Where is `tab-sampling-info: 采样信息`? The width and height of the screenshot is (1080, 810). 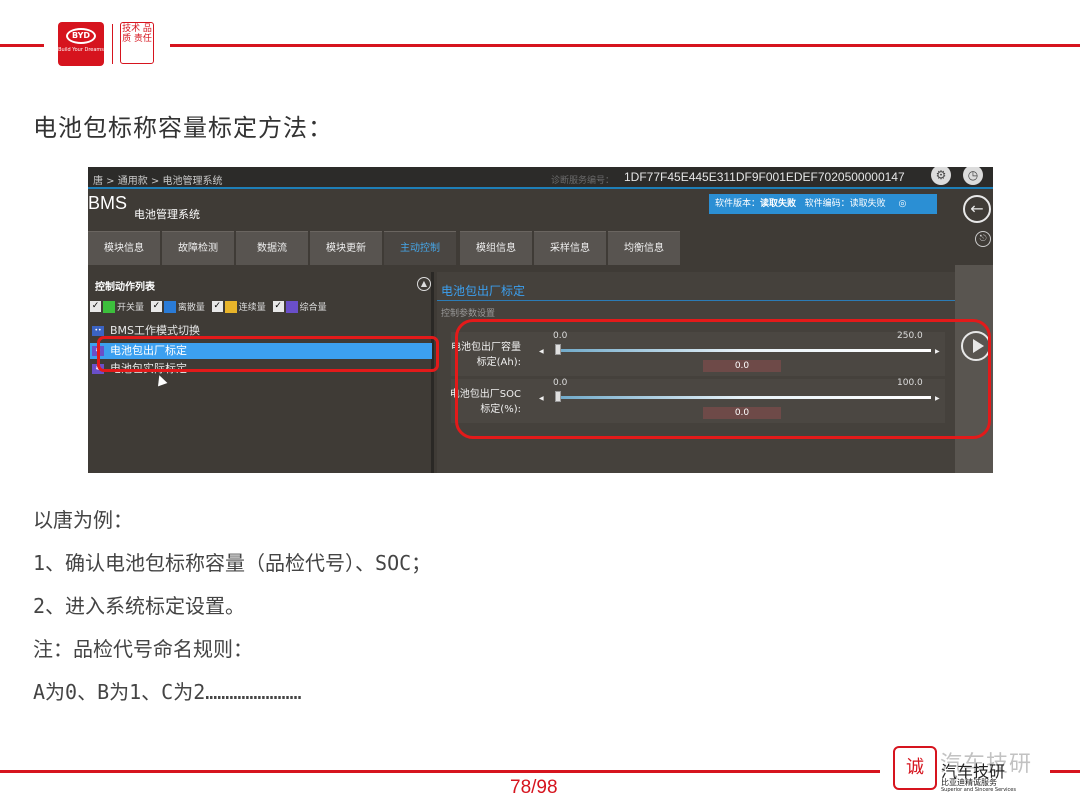
tab-sampling-info: 采样信息 is located at coordinates (570, 248).